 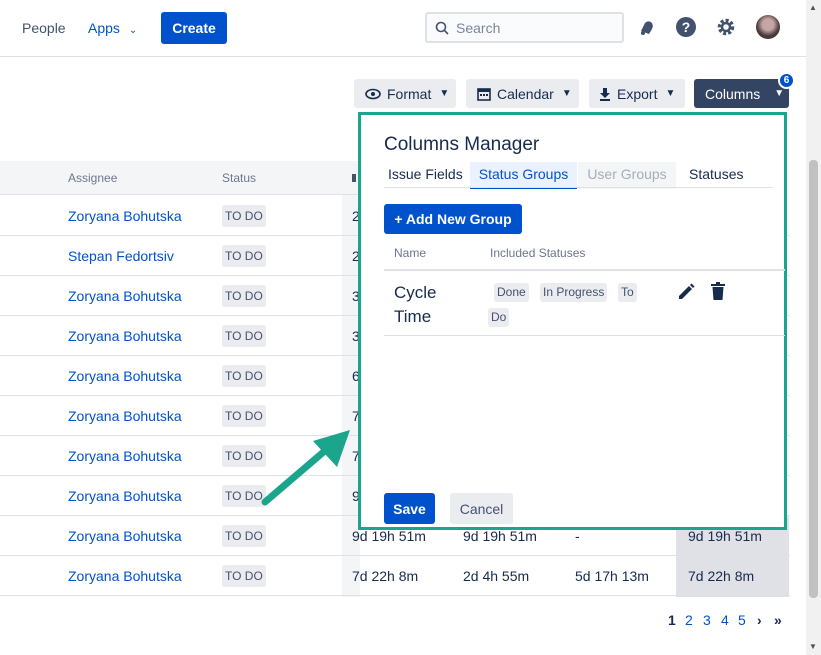 What do you see at coordinates (415, 304) in the screenshot?
I see `group-name: Cycle Time` at bounding box center [415, 304].